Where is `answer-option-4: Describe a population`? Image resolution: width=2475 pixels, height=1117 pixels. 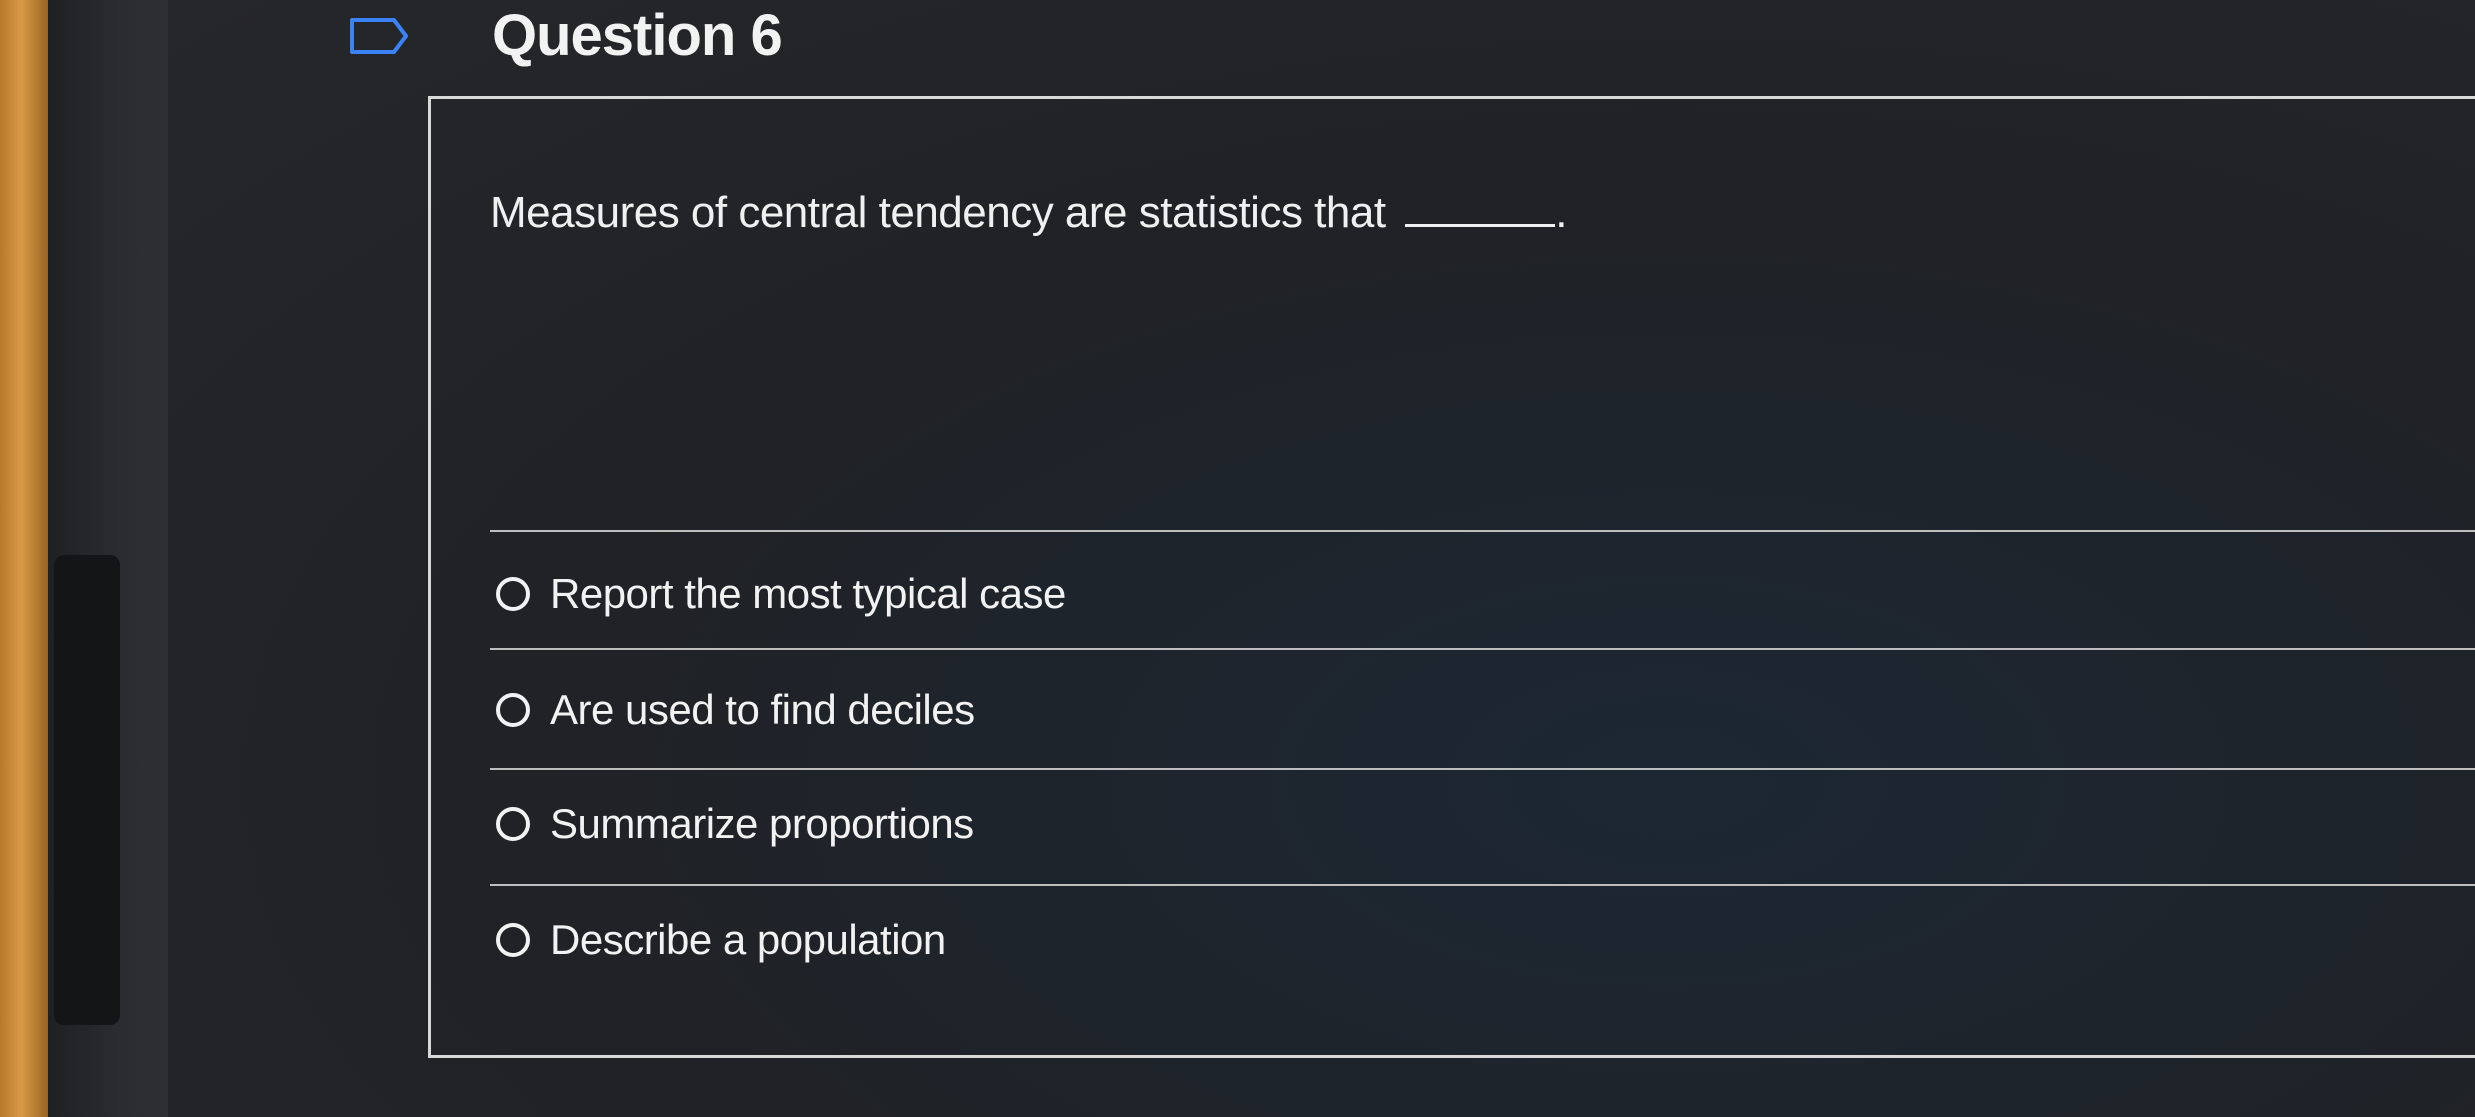 answer-option-4: Describe a population is located at coordinates (721, 940).